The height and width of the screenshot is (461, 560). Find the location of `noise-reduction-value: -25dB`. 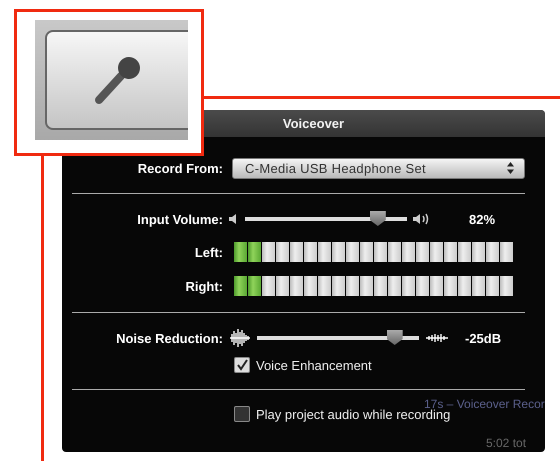

noise-reduction-value: -25dB is located at coordinates (483, 338).